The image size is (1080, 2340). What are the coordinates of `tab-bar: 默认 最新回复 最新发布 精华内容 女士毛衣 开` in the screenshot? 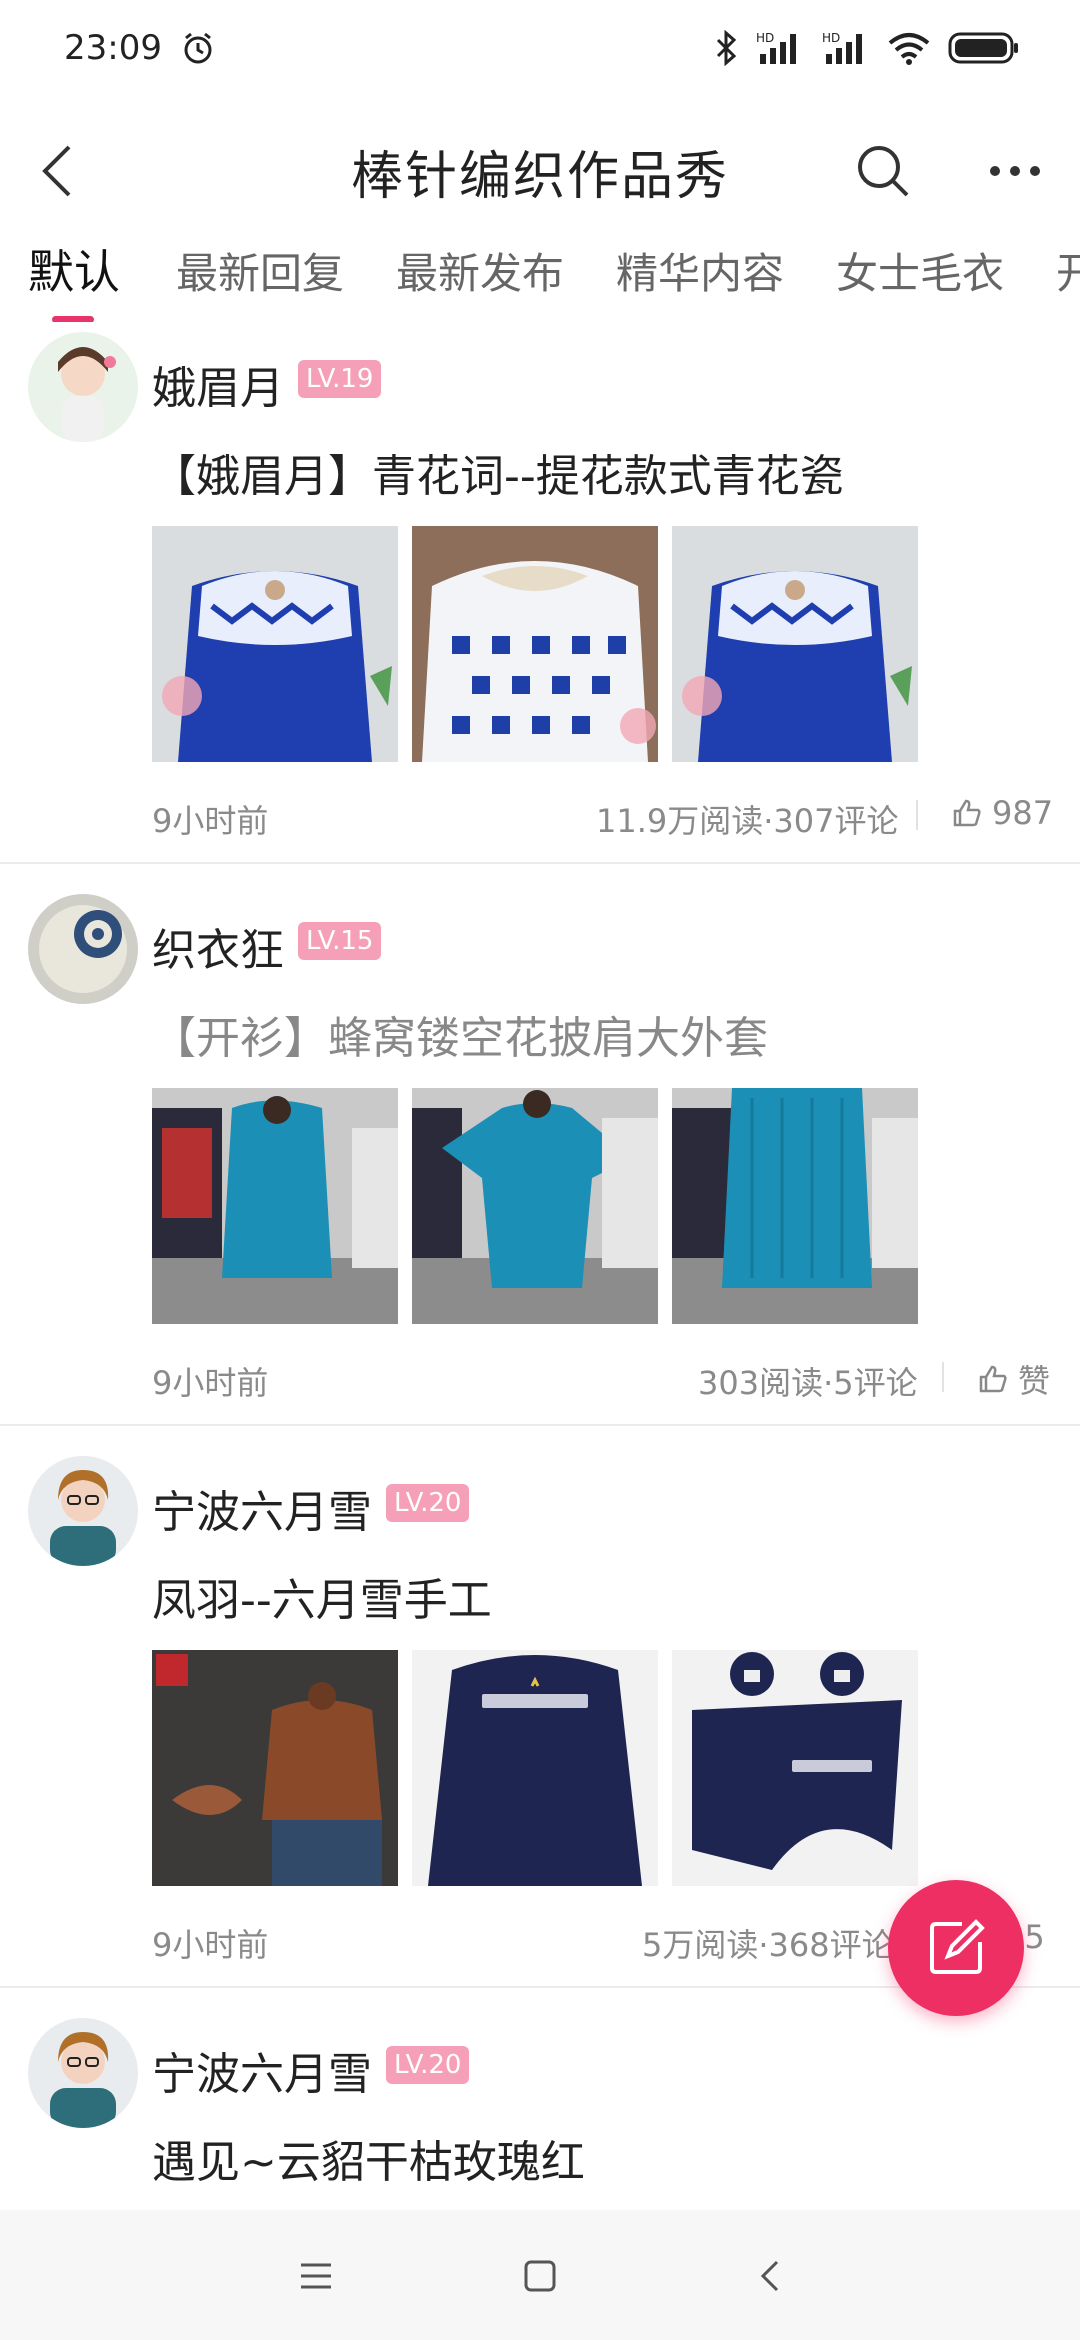 It's located at (540, 277).